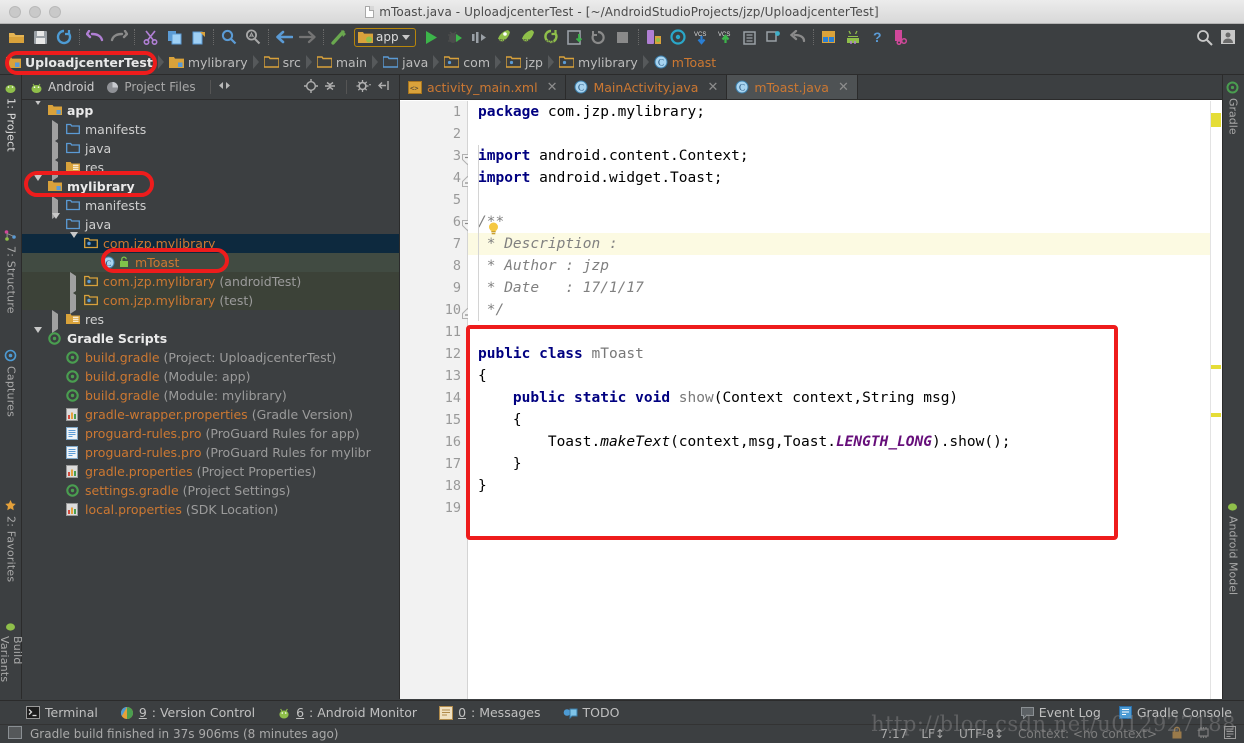  I want to click on bottom-item-version-control: 9: Version Control, so click(187, 712).